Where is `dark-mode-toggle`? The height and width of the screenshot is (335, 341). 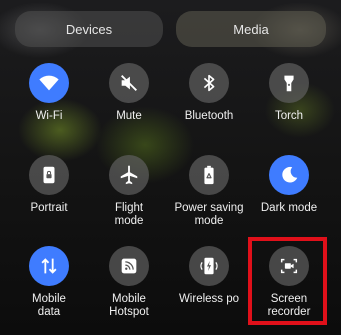 dark-mode-toggle is located at coordinates (289, 175).